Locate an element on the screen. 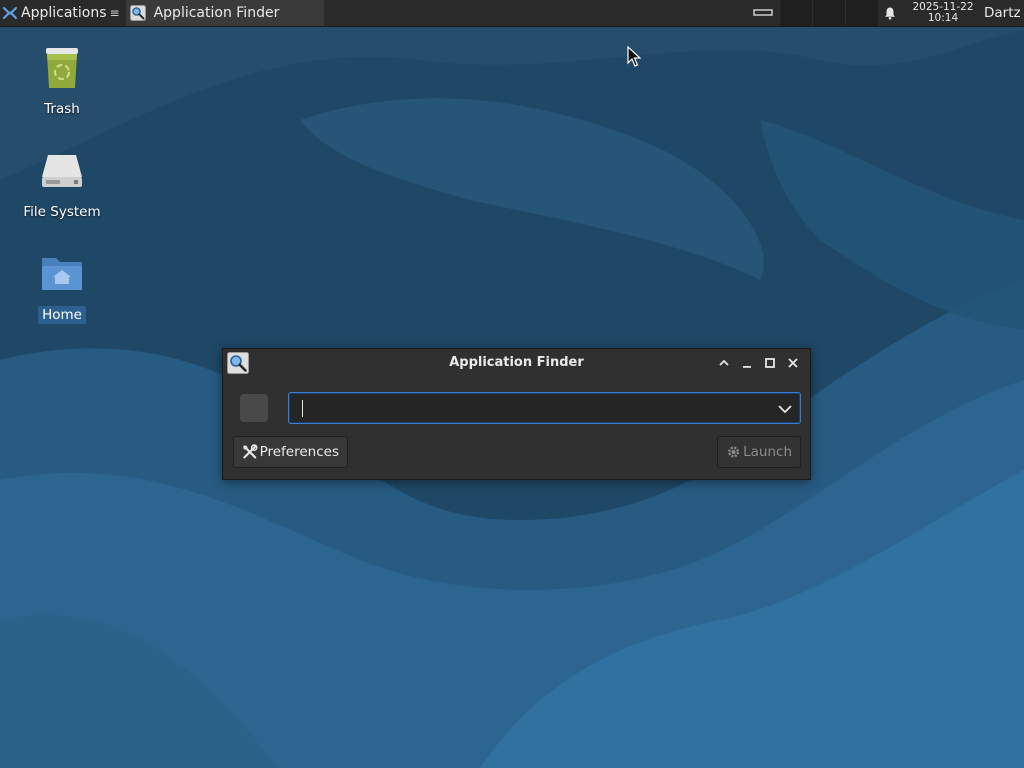 This screenshot has height=768, width=1024. launch-button: Launch is located at coordinates (759, 452).